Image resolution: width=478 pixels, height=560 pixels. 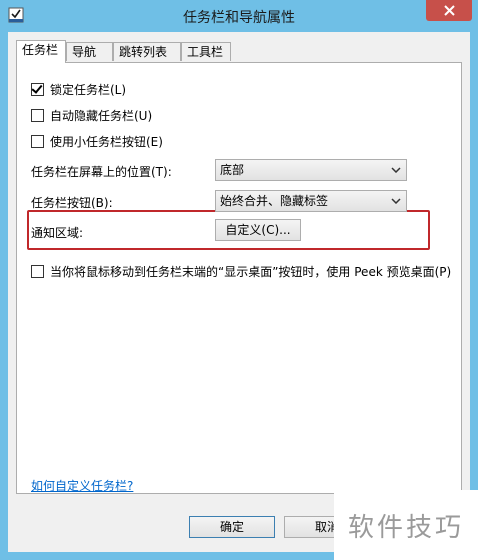 I want to click on tab-navigation: 导航, so click(x=89, y=51).